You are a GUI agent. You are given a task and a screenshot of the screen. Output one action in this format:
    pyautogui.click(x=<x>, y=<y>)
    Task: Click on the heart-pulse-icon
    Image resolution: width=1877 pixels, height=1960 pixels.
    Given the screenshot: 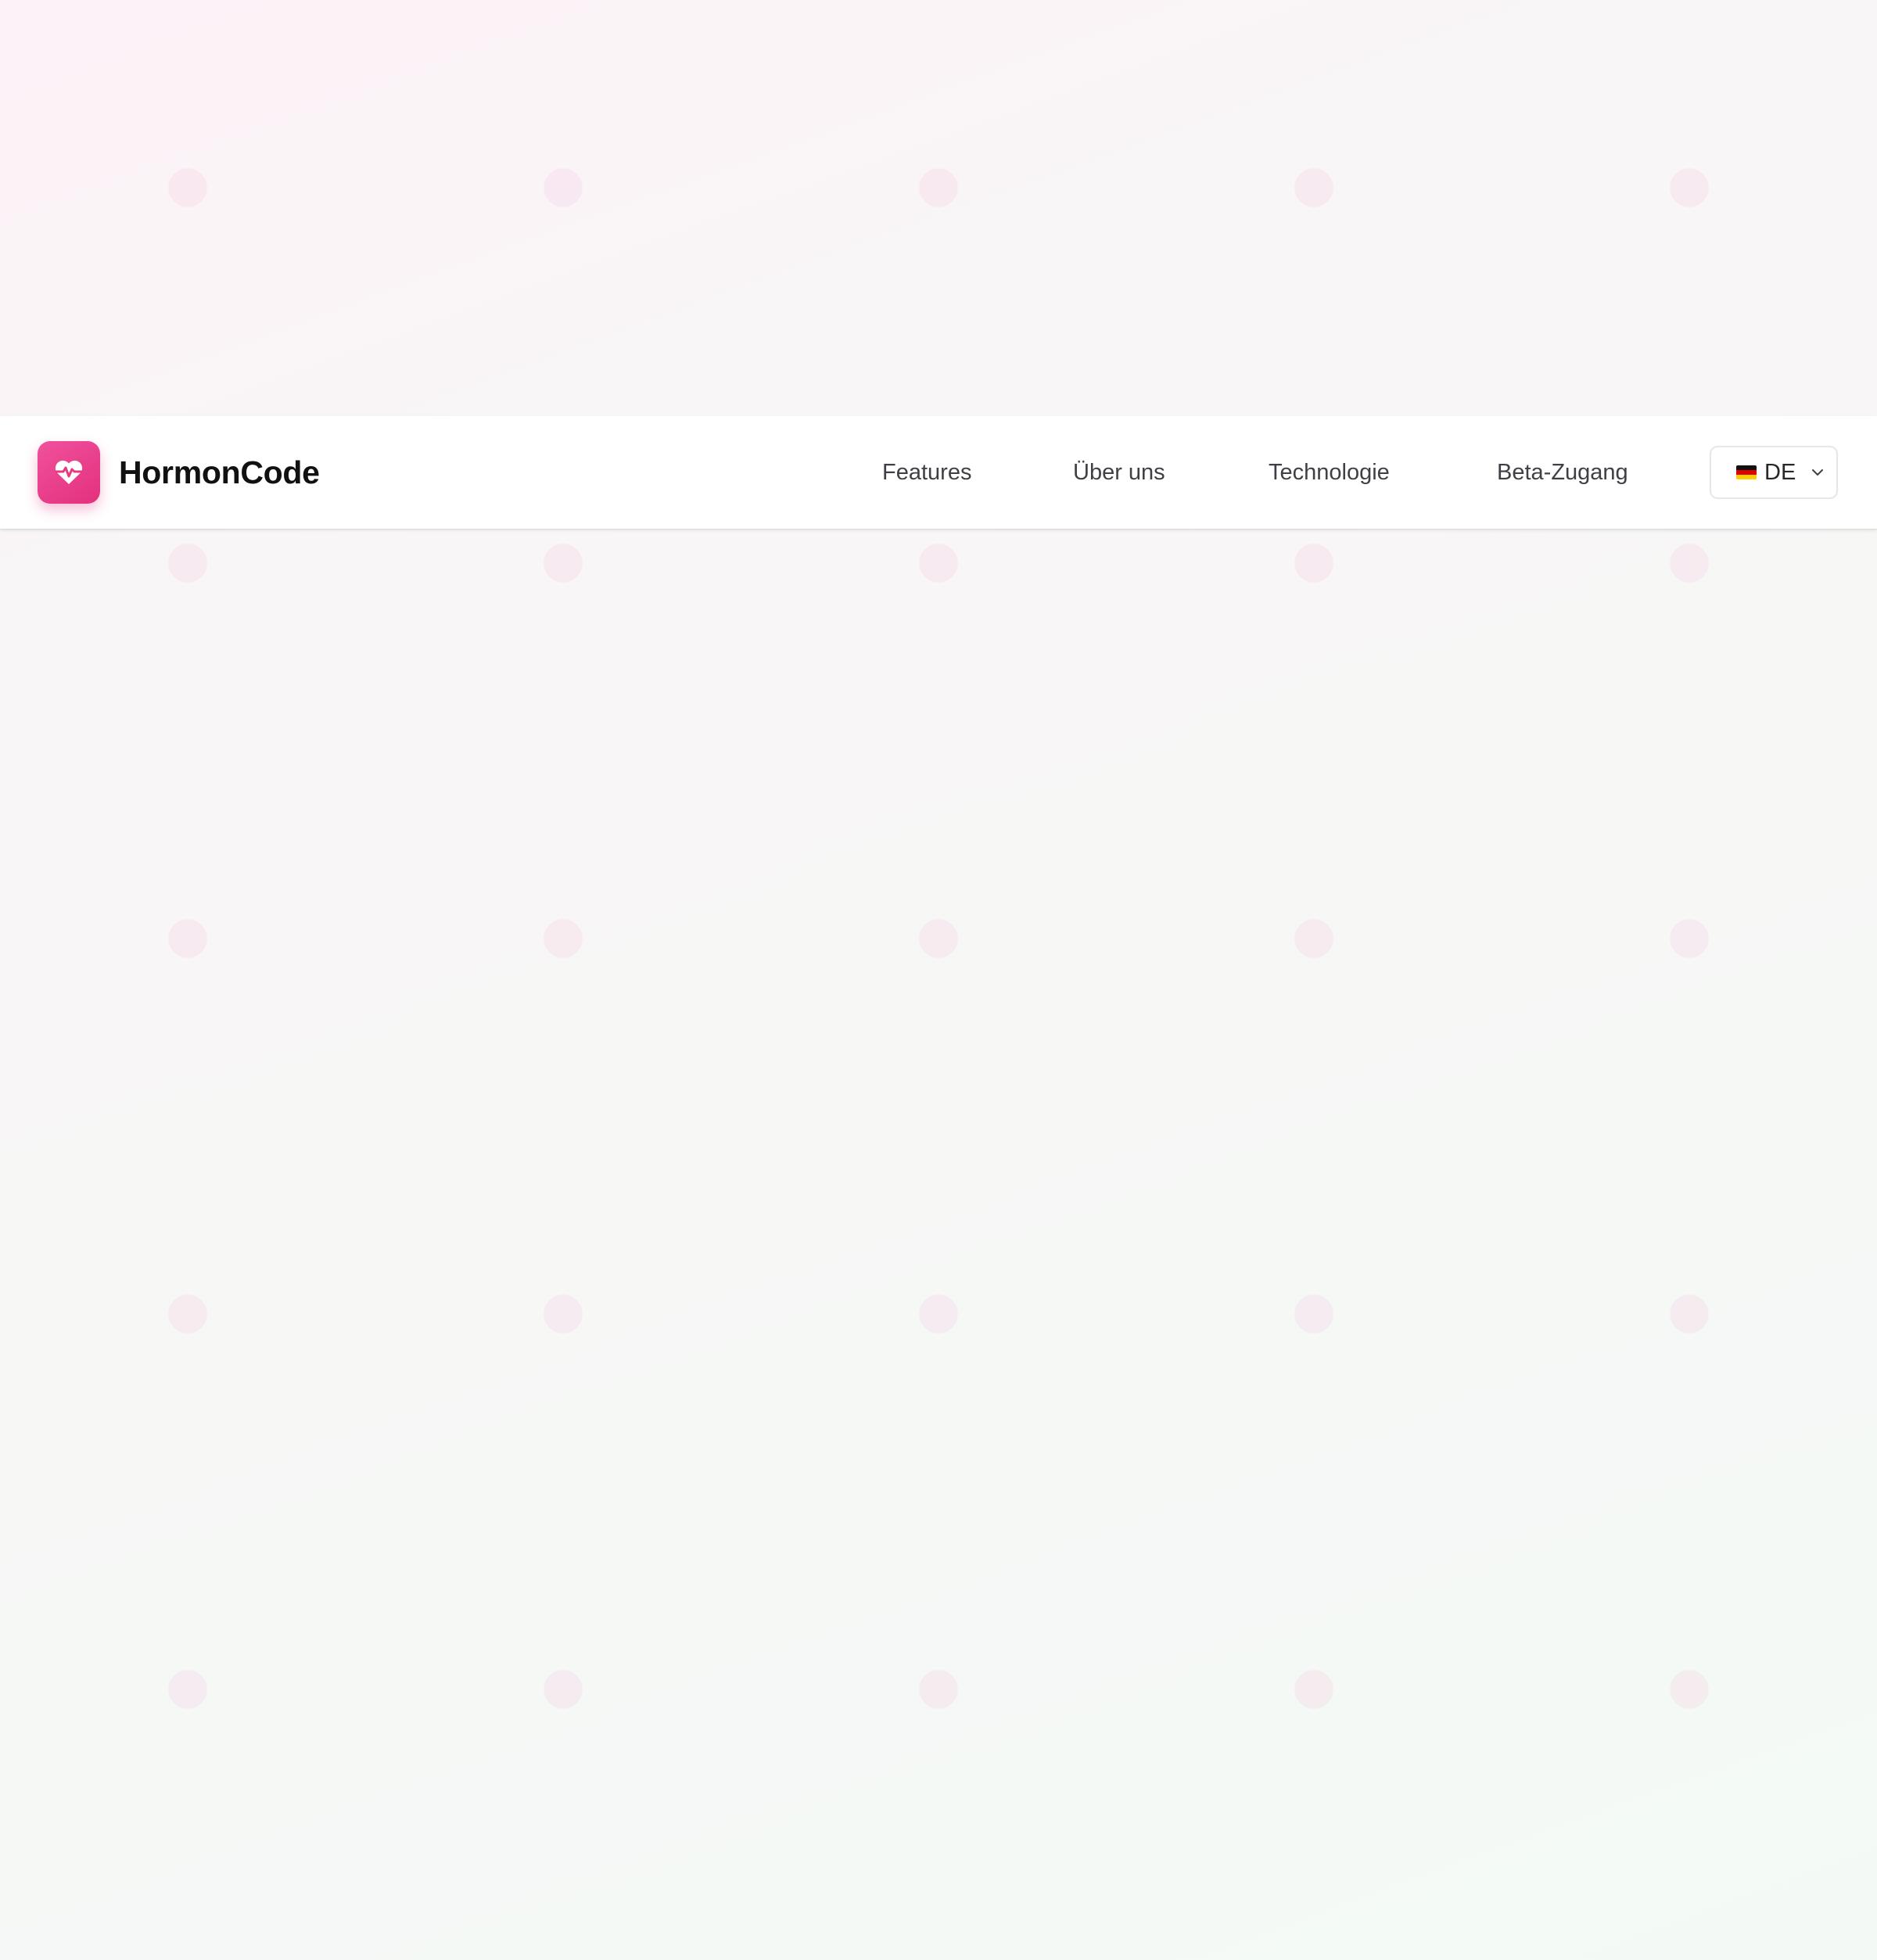 What is the action you would take?
    pyautogui.click(x=69, y=472)
    